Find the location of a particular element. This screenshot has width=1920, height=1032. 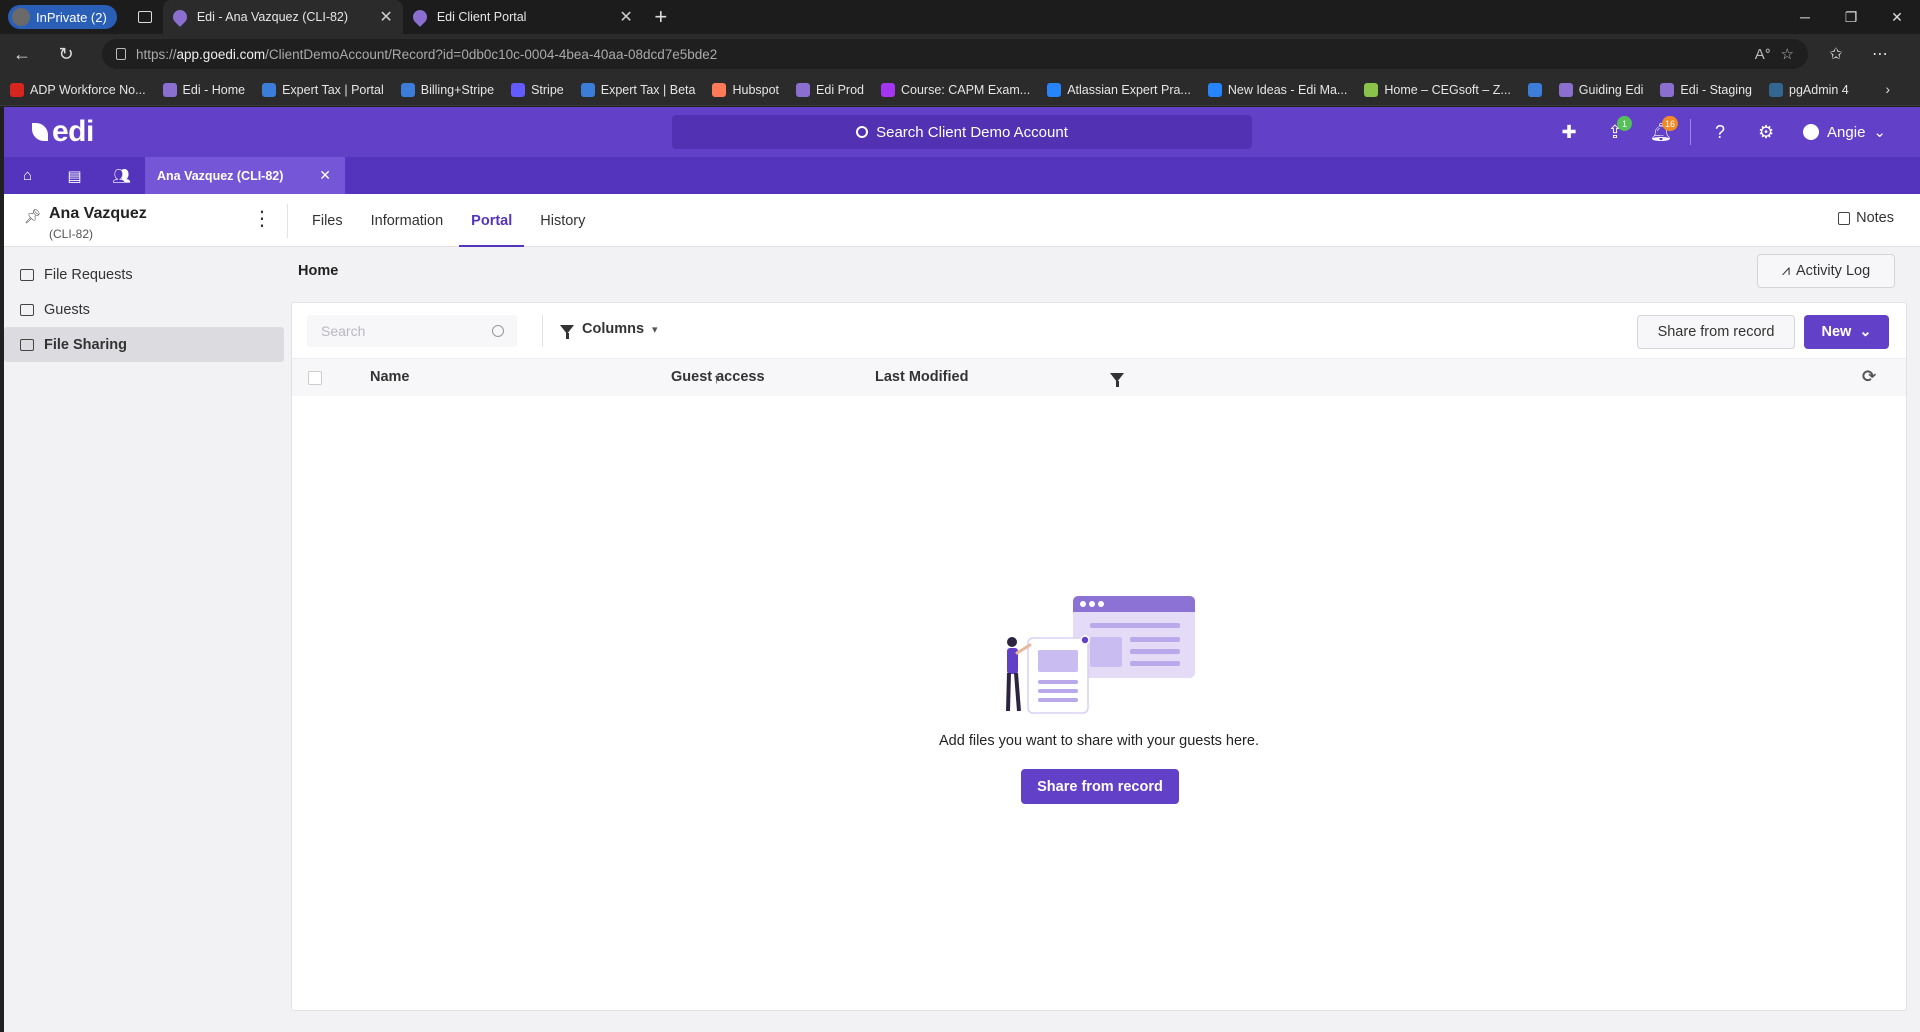

tab-information: Information is located at coordinates (407, 220).